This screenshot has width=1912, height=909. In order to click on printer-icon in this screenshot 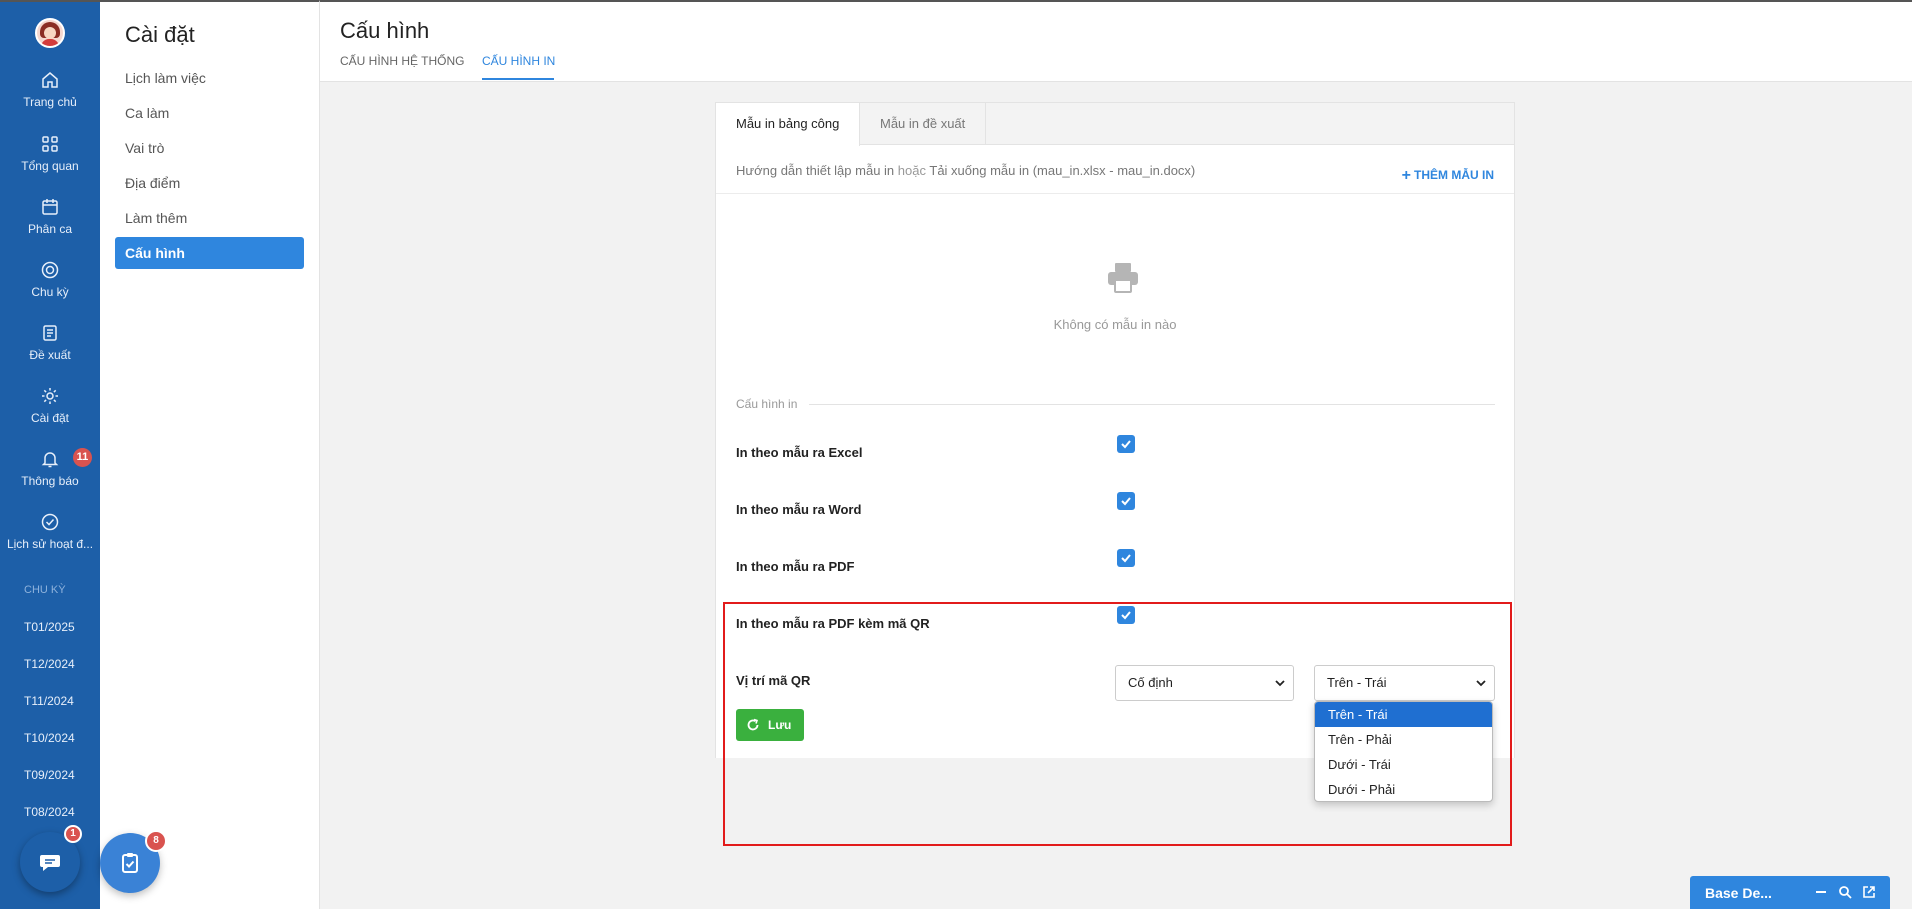, I will do `click(1123, 278)`.